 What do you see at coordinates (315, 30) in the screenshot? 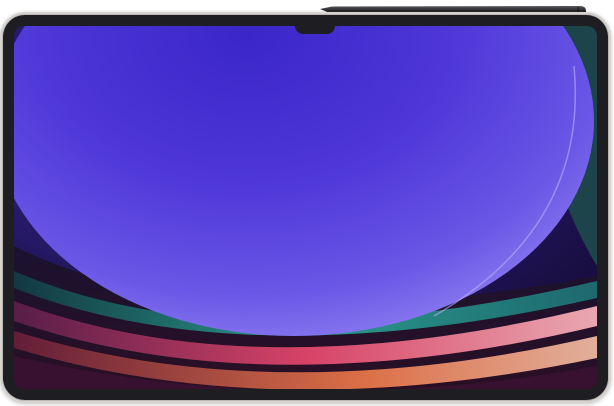
I see `camera-notch` at bounding box center [315, 30].